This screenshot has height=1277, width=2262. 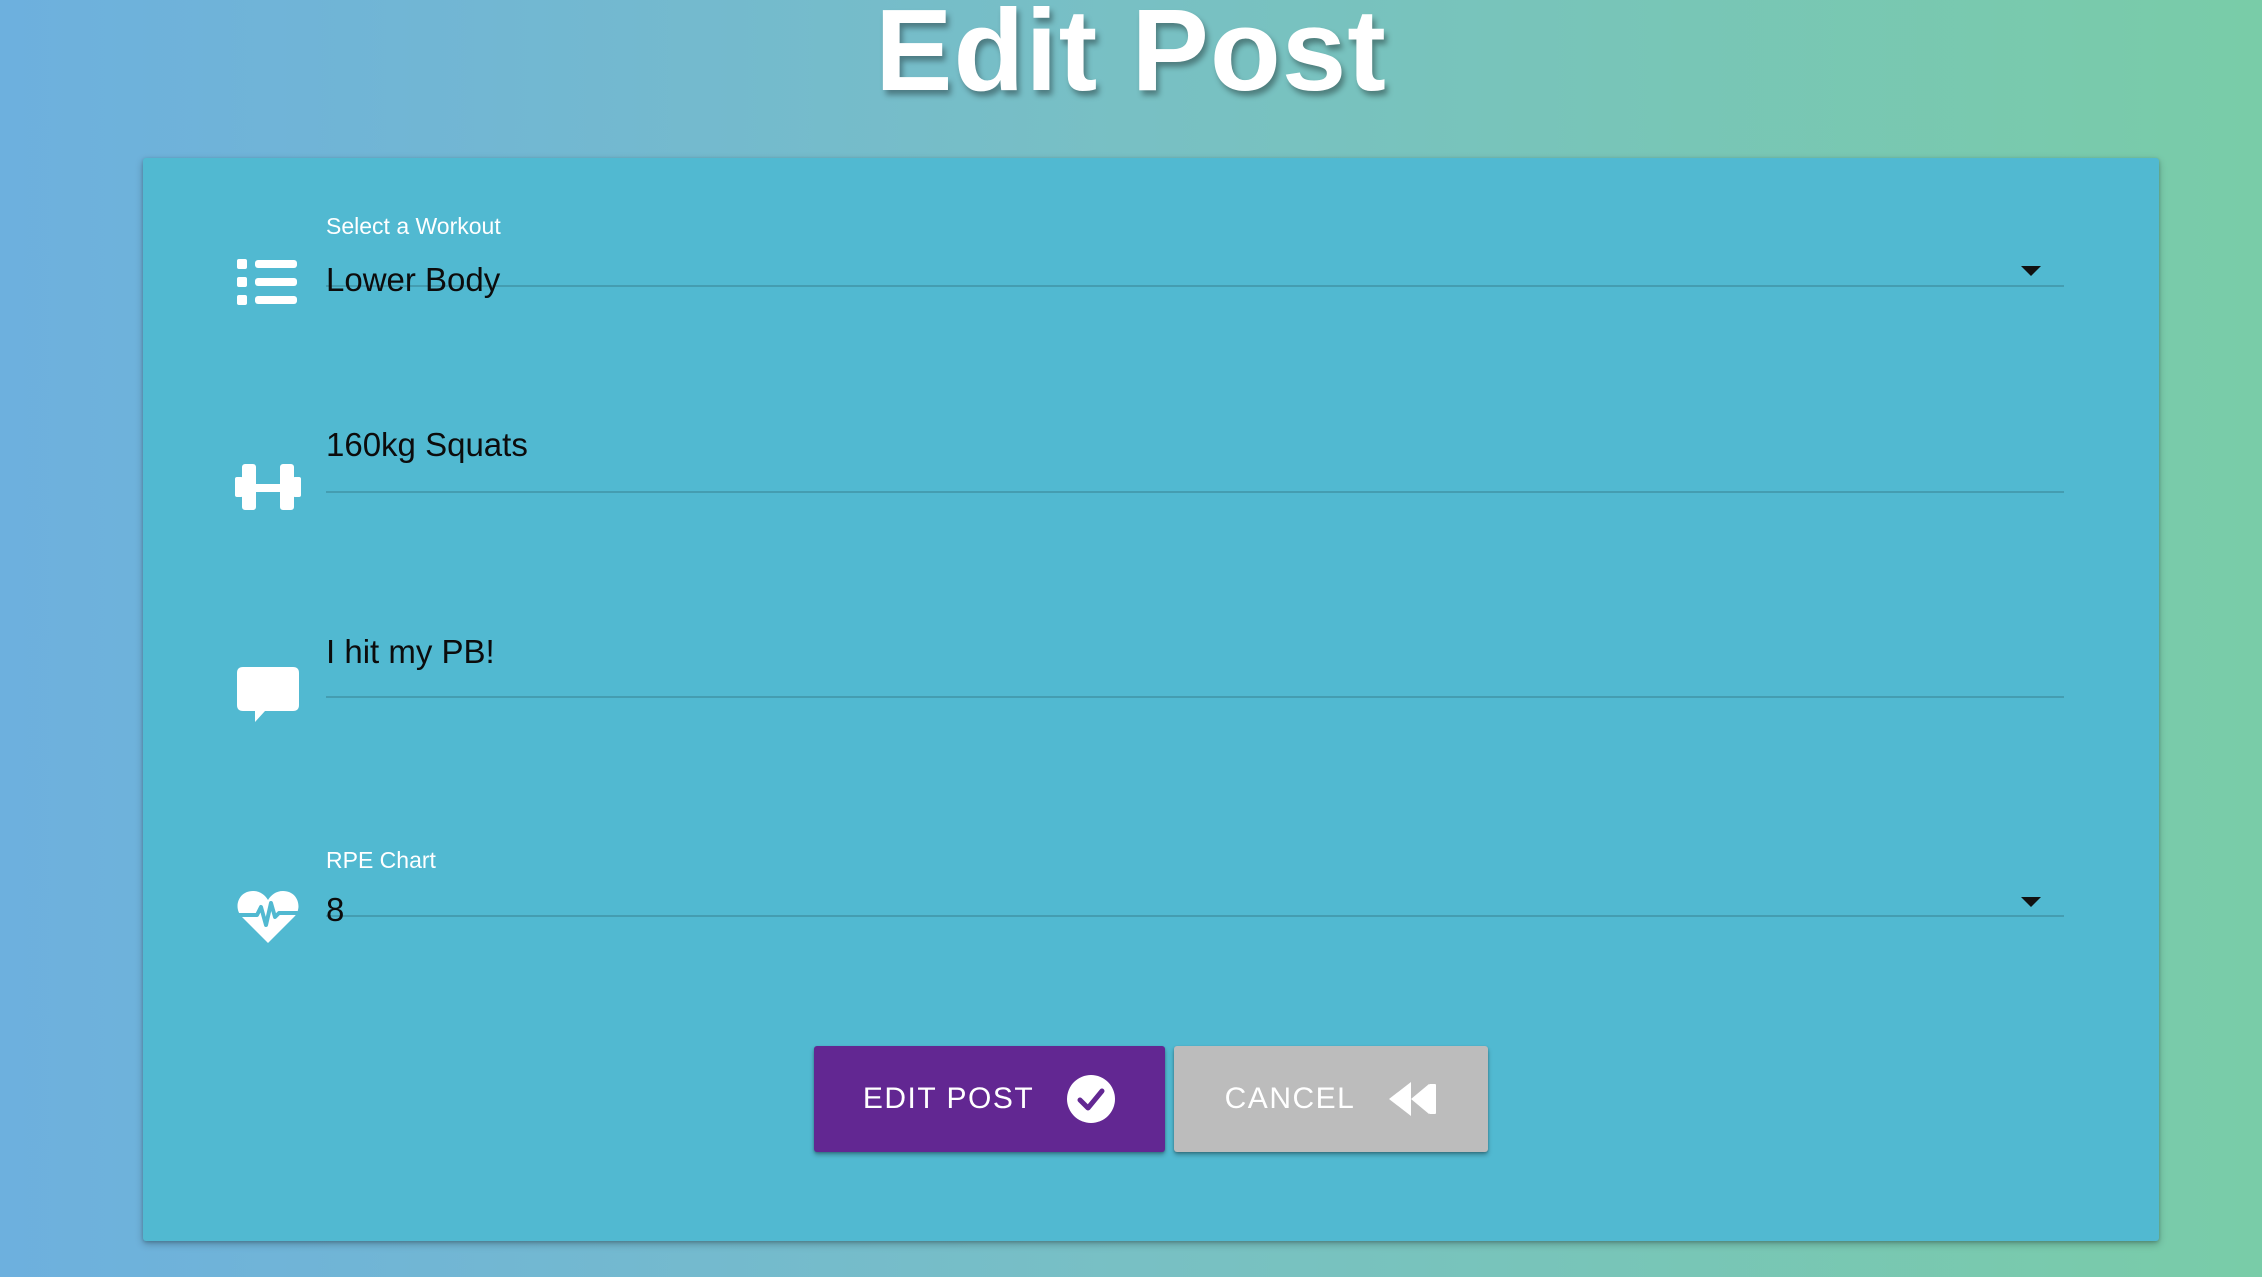 What do you see at coordinates (1290, 1098) in the screenshot?
I see `cancel-button-label: CANCEL` at bounding box center [1290, 1098].